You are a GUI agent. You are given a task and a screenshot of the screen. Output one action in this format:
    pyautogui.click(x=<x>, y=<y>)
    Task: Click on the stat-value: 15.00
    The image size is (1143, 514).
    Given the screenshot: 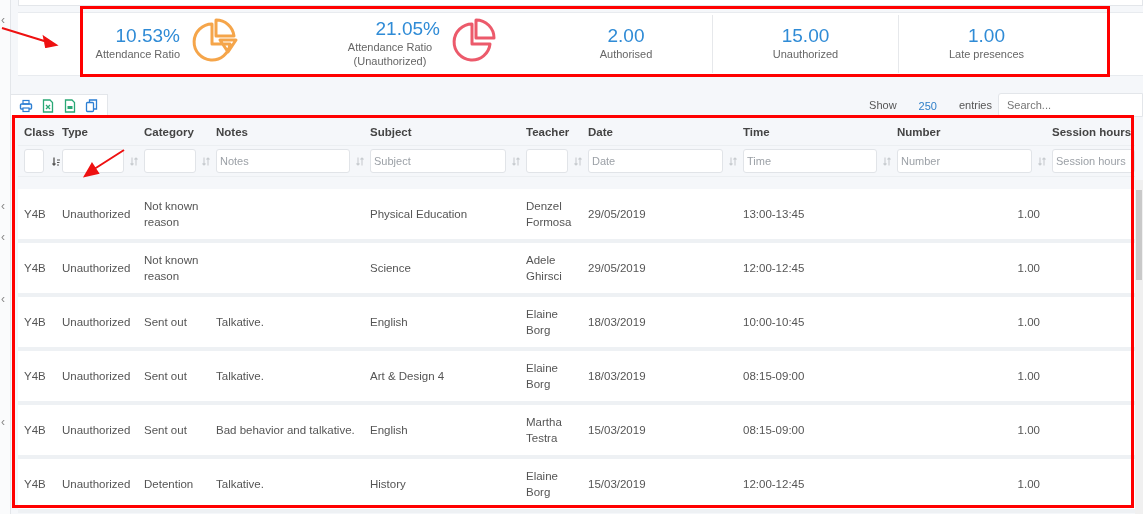 What is the action you would take?
    pyautogui.click(x=805, y=37)
    